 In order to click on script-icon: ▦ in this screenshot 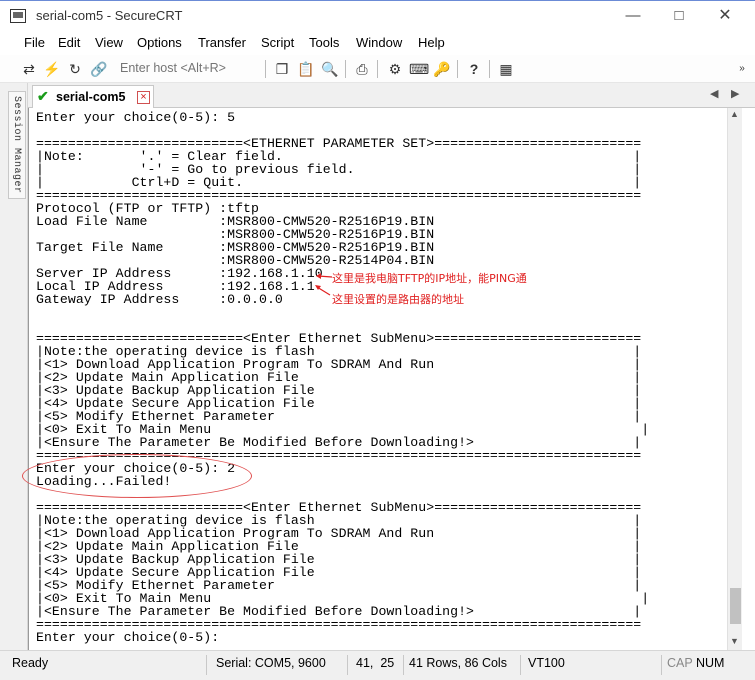, I will do `click(506, 69)`.